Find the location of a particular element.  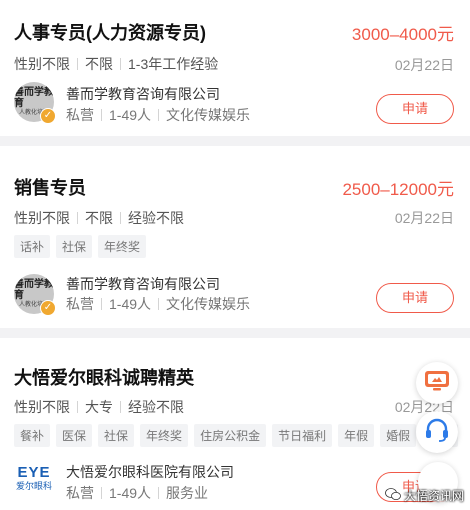

watermark-text: 大悟资讯网 is located at coordinates (433, 496).